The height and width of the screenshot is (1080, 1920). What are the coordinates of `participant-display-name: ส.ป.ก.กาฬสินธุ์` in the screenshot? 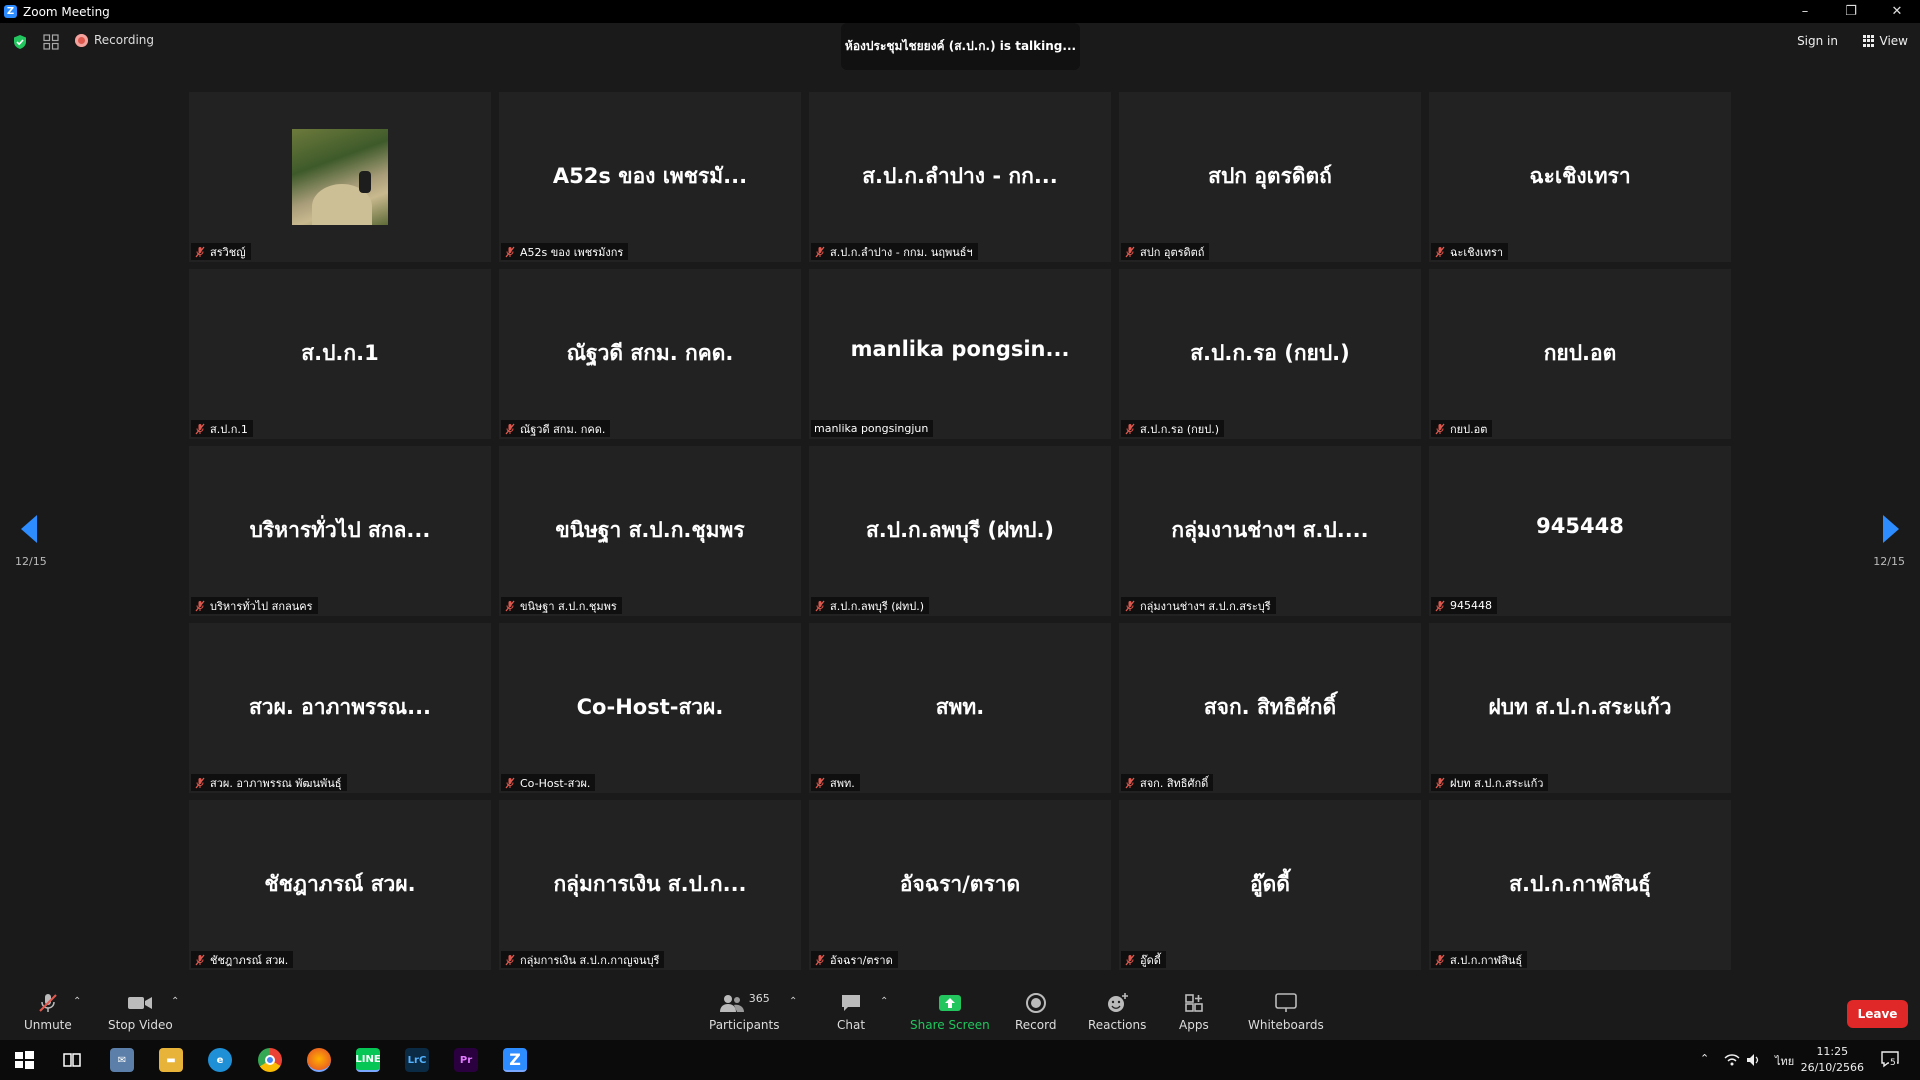 It's located at (1580, 884).